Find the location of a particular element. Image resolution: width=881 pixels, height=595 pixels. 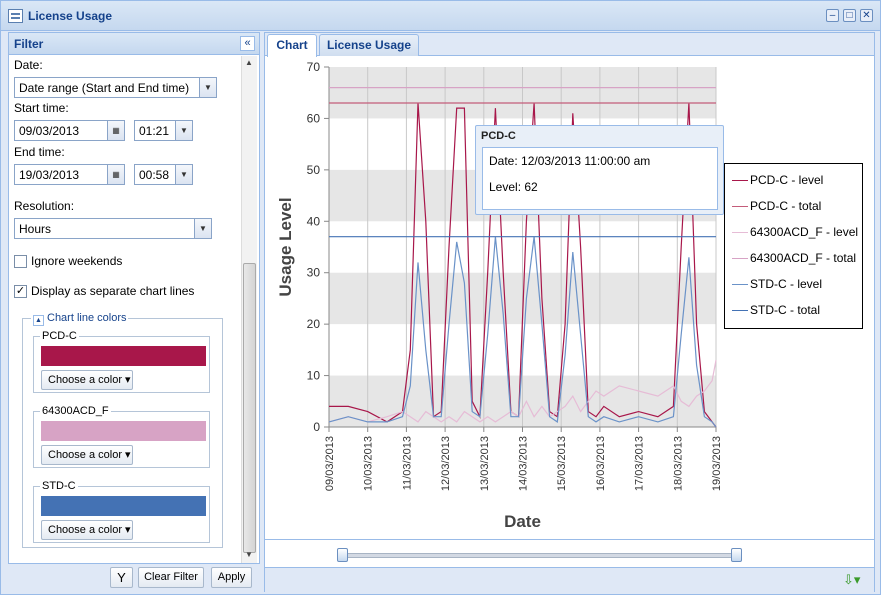

tab-chart: Chart is located at coordinates (292, 45).